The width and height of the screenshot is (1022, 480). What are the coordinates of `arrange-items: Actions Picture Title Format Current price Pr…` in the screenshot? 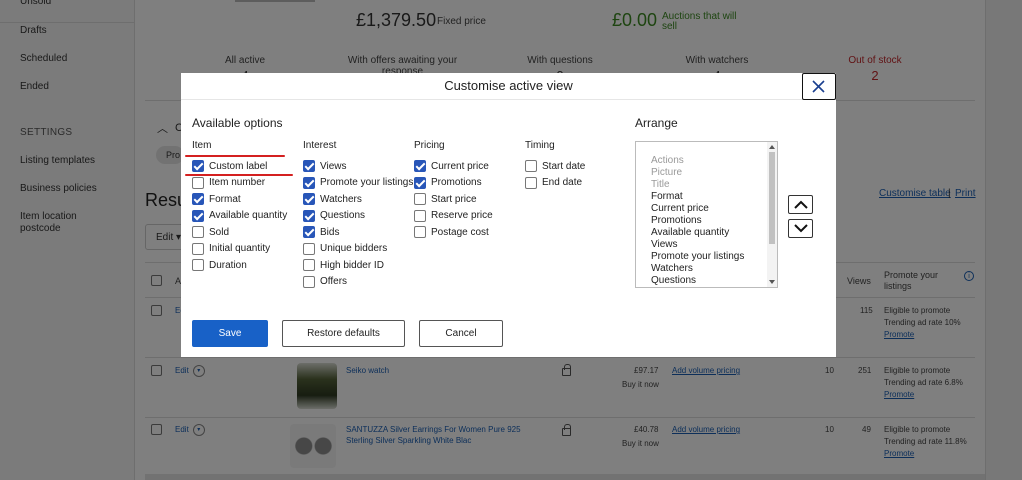 It's located at (714, 221).